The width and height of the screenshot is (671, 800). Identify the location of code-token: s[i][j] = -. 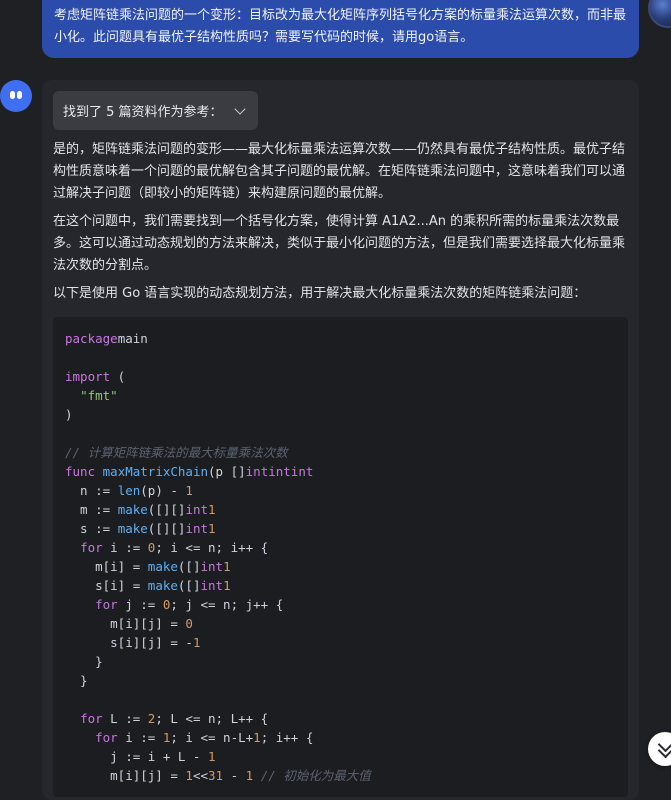
(129, 642).